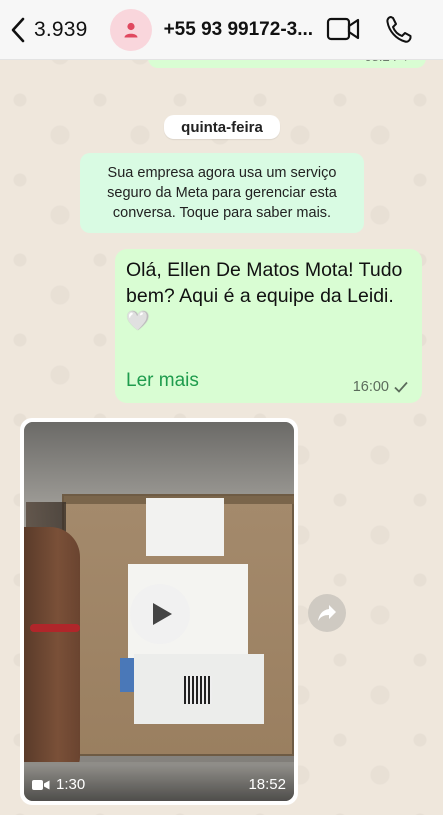 Image resolution: width=443 pixels, height=815 pixels. I want to click on video-duration: 1:30, so click(58, 784).